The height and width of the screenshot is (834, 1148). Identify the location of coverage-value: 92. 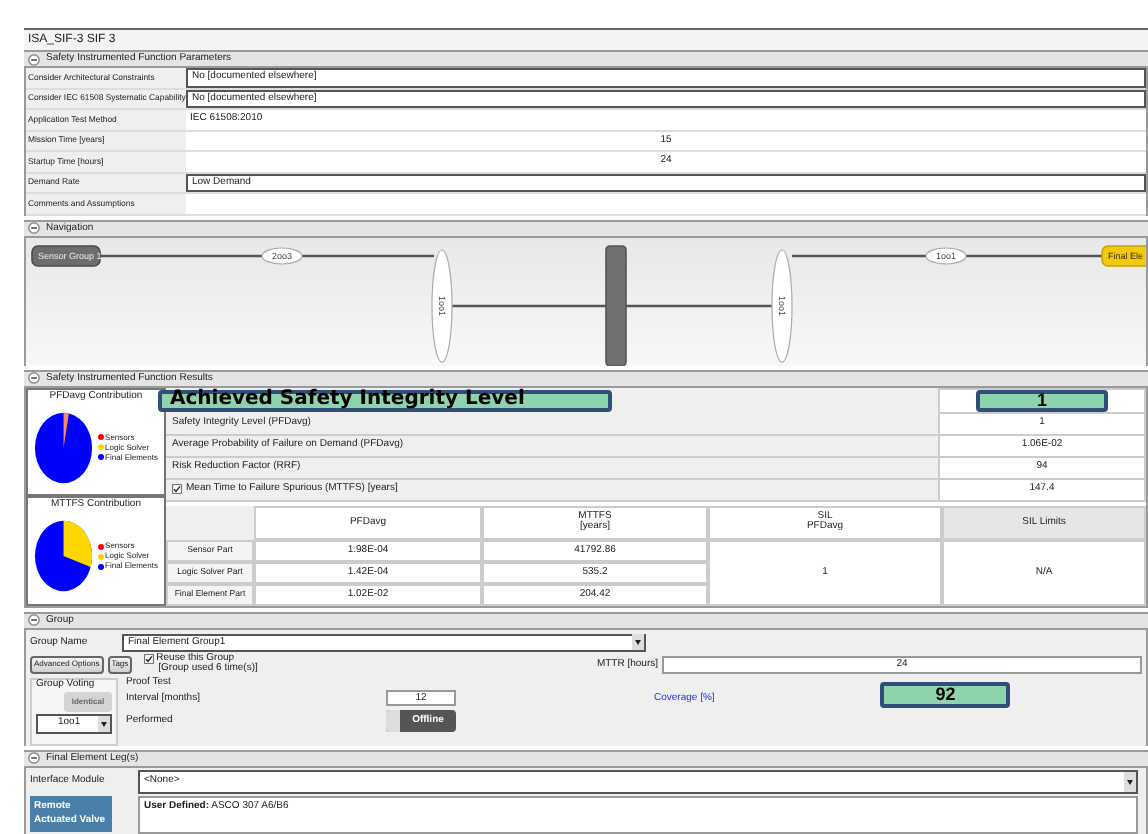
(945, 694).